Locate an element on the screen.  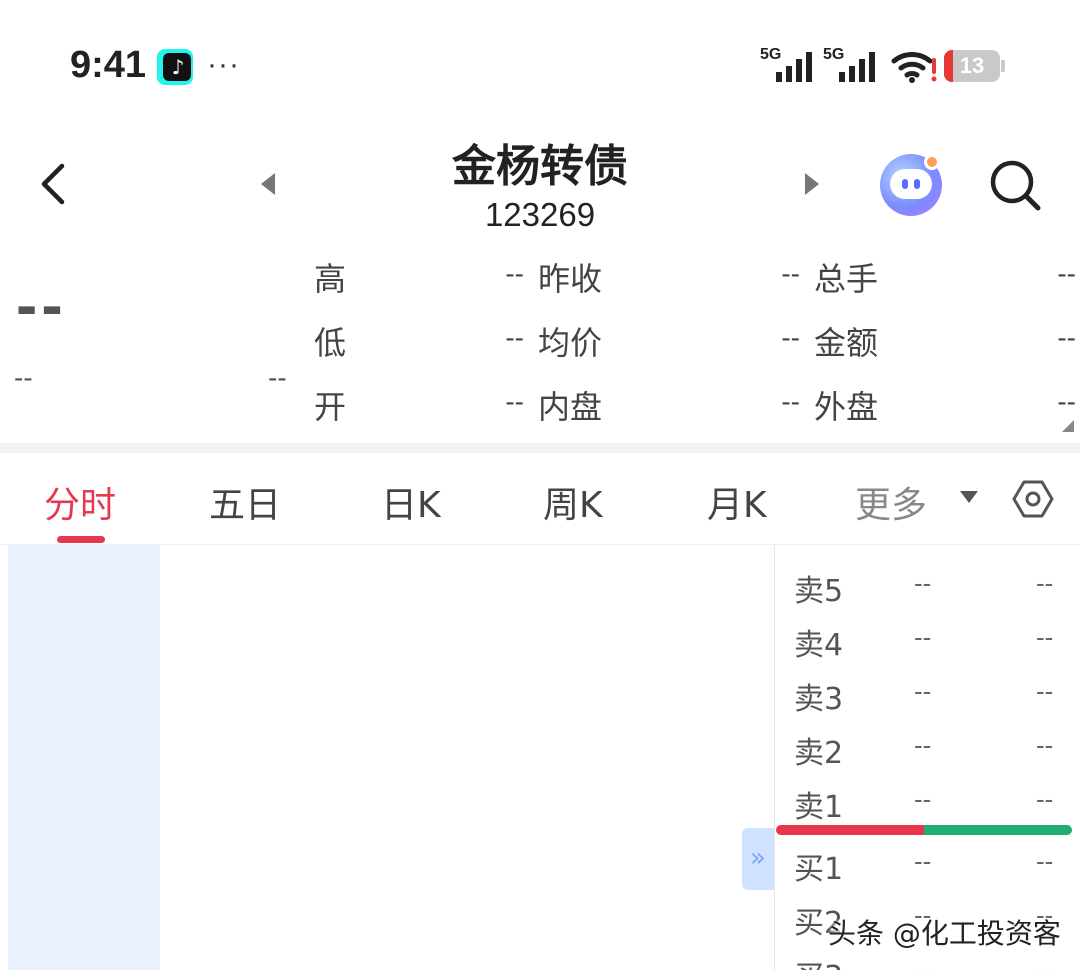
stat-label: 外盘 is located at coordinates (846, 407).